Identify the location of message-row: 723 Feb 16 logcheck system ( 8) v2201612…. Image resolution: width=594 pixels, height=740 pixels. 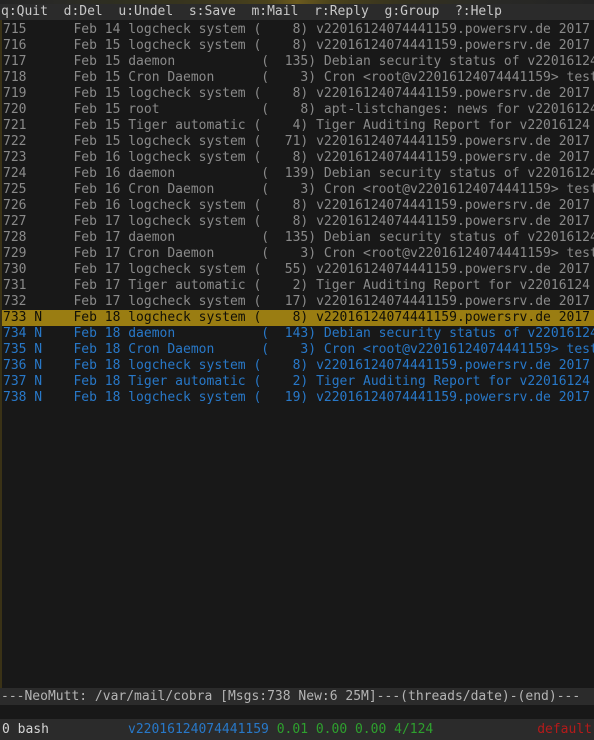
(298, 158).